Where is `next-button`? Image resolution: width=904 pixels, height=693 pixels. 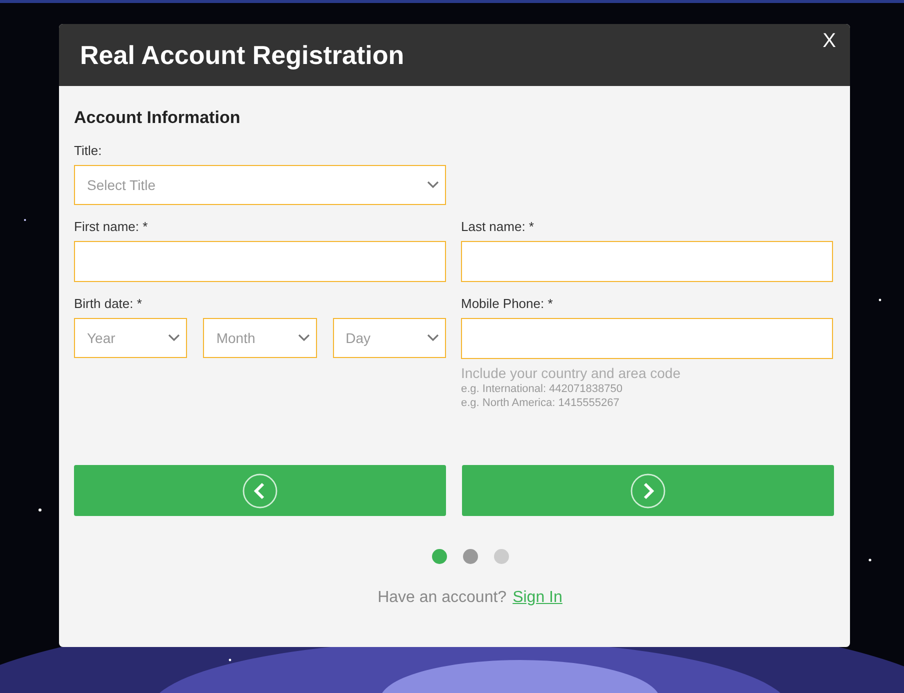 next-button is located at coordinates (648, 490).